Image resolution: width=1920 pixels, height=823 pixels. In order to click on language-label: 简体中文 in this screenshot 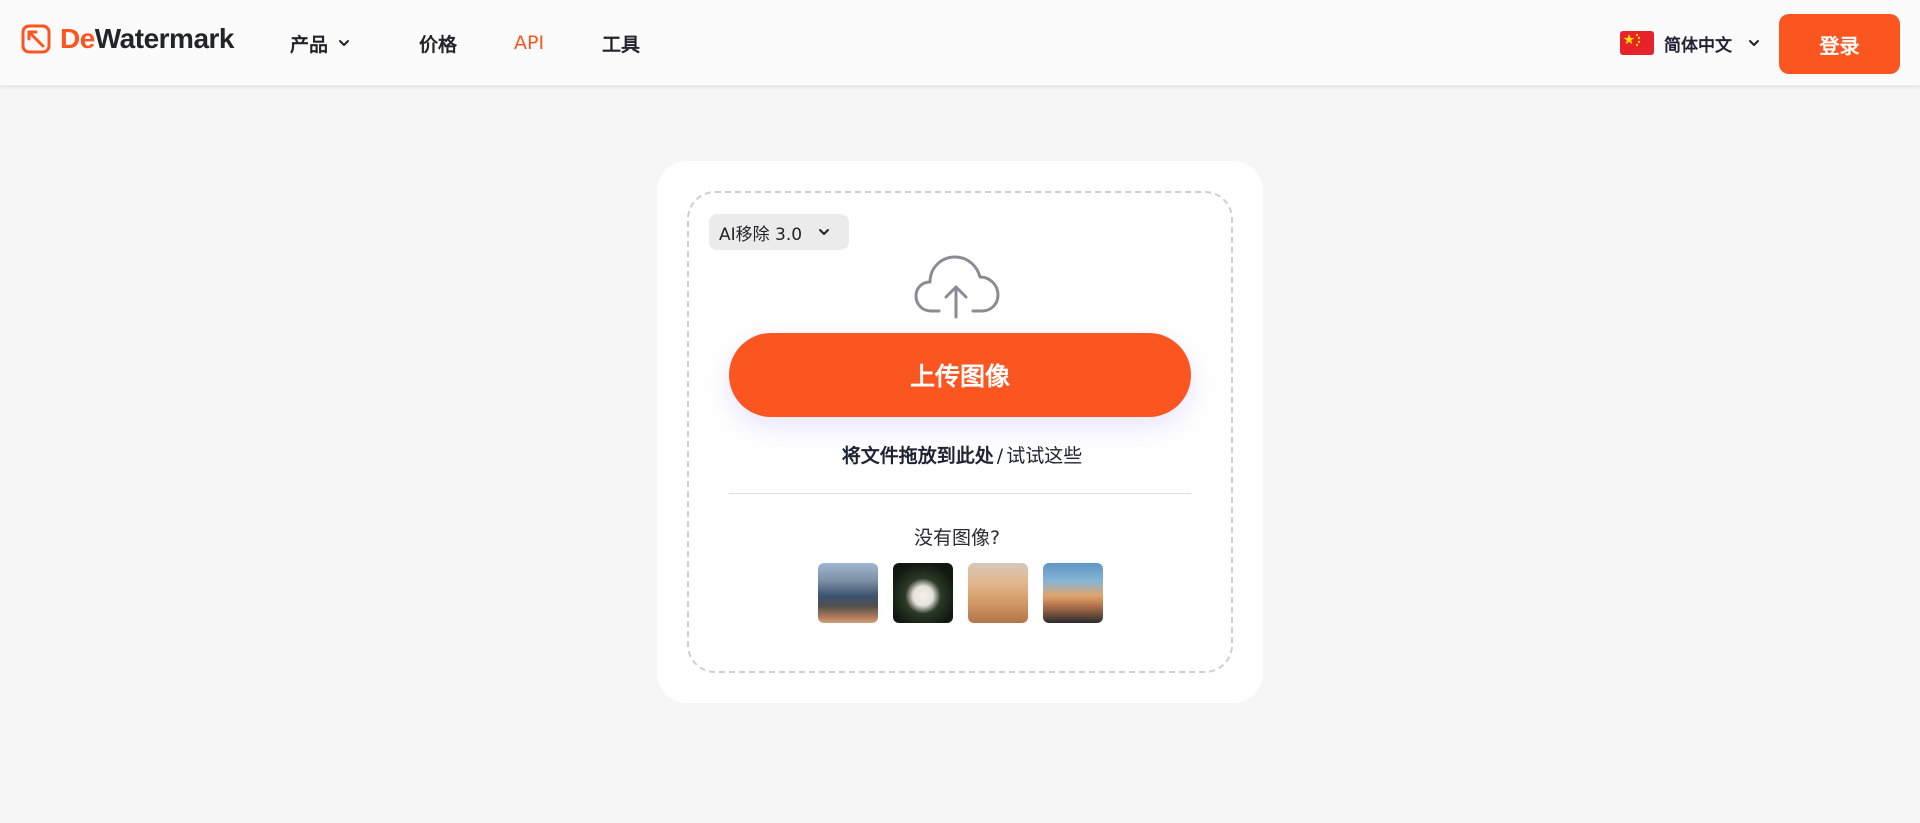, I will do `click(1698, 45)`.